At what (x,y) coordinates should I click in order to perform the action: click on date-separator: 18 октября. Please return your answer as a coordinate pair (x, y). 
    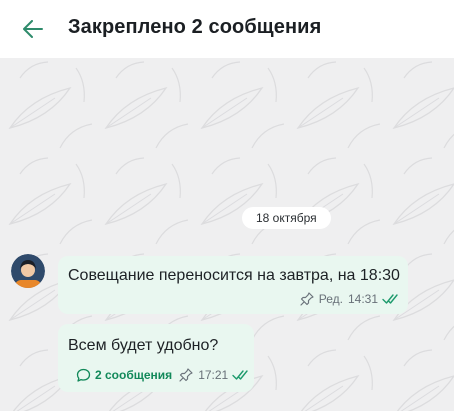
    Looking at the image, I should click on (286, 218).